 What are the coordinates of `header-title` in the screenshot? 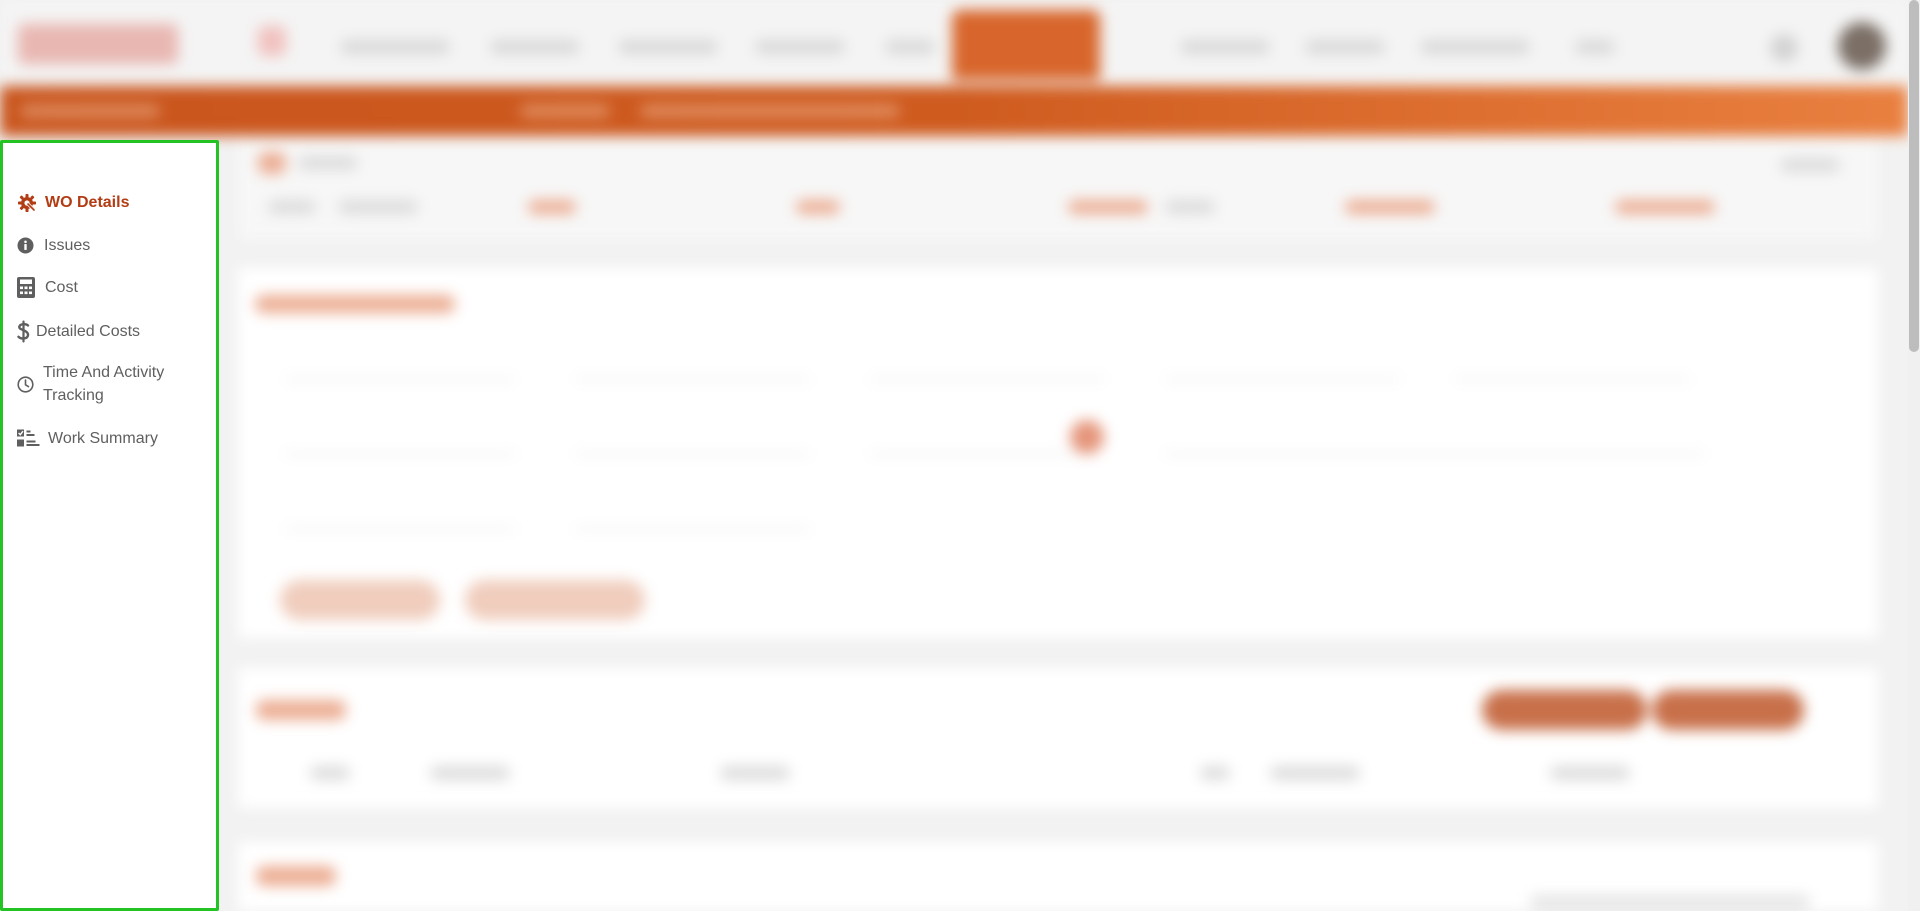 It's located at (328, 163).